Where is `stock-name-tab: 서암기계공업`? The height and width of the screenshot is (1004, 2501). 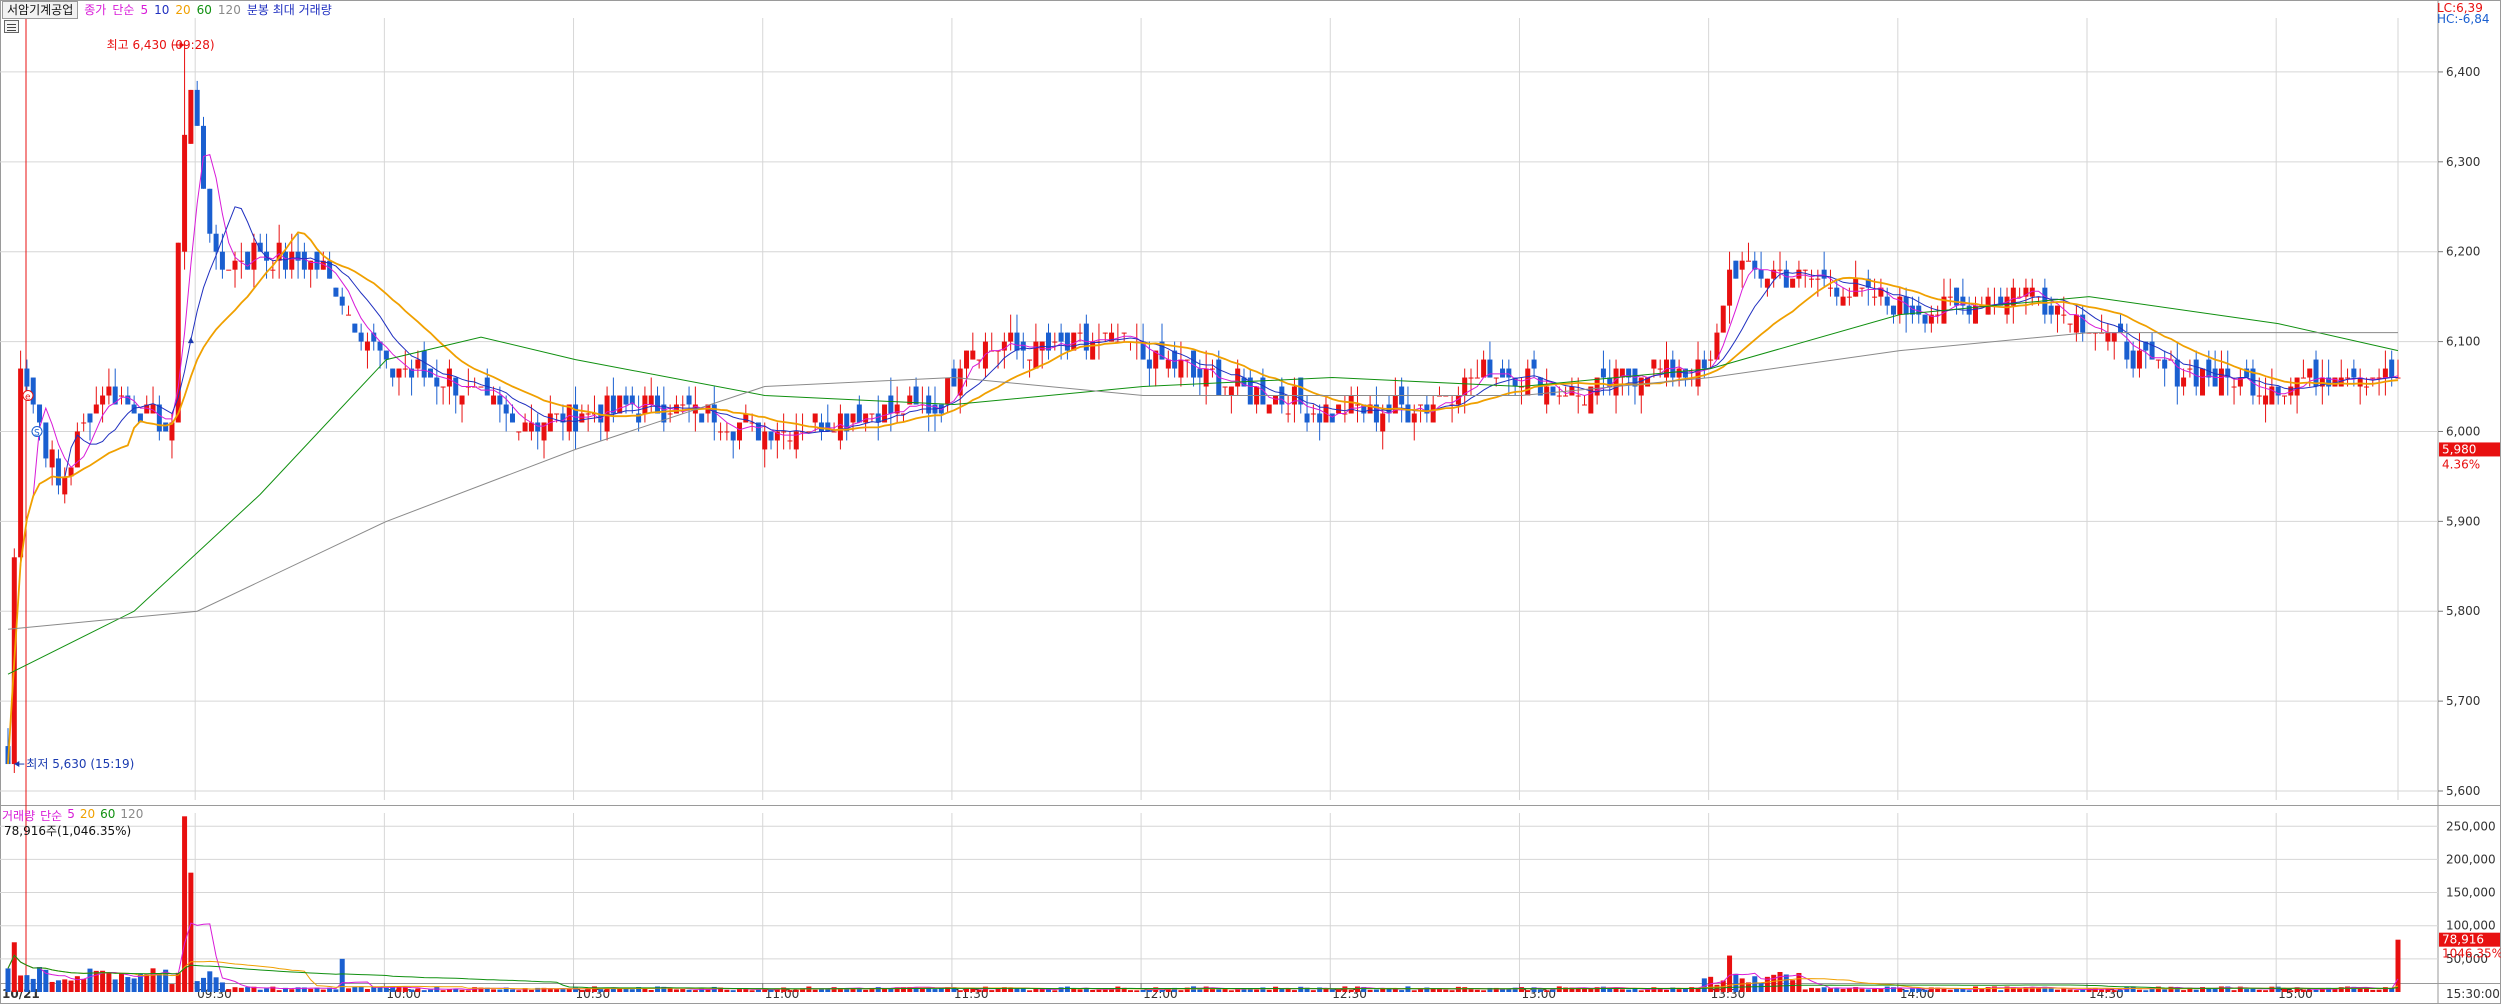 stock-name-tab: 서암기계공업 is located at coordinates (40, 10).